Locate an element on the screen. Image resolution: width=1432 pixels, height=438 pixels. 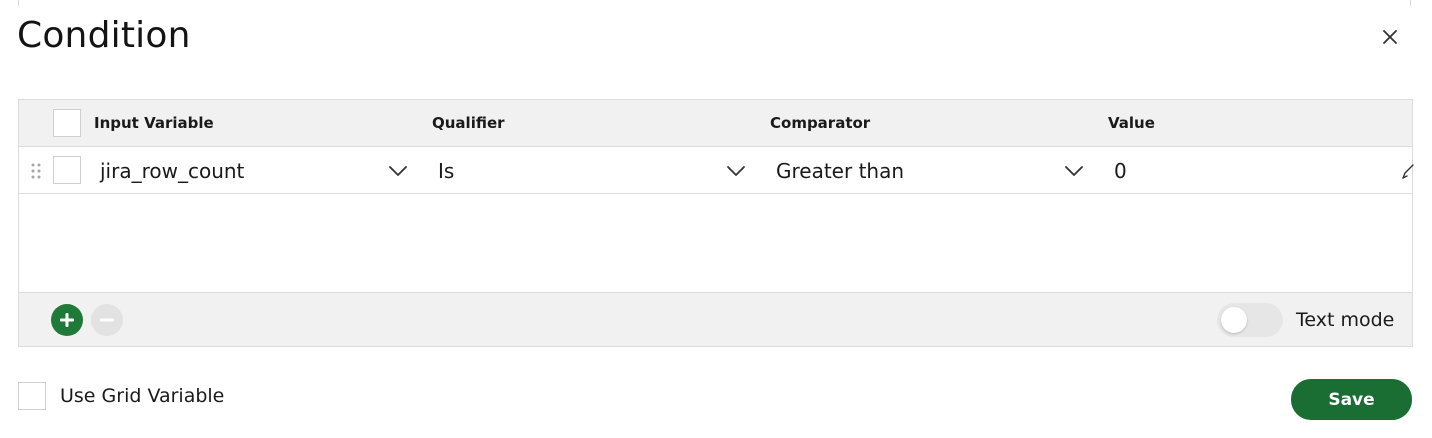
qualifier-select: Is is located at coordinates (578, 171).